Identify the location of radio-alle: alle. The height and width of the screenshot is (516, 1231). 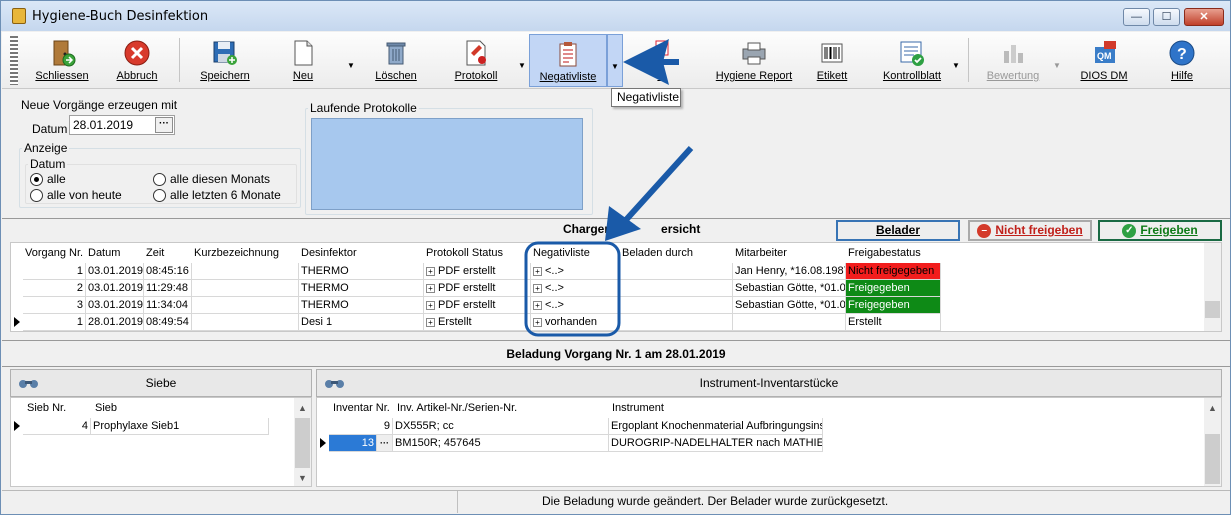
(48, 179).